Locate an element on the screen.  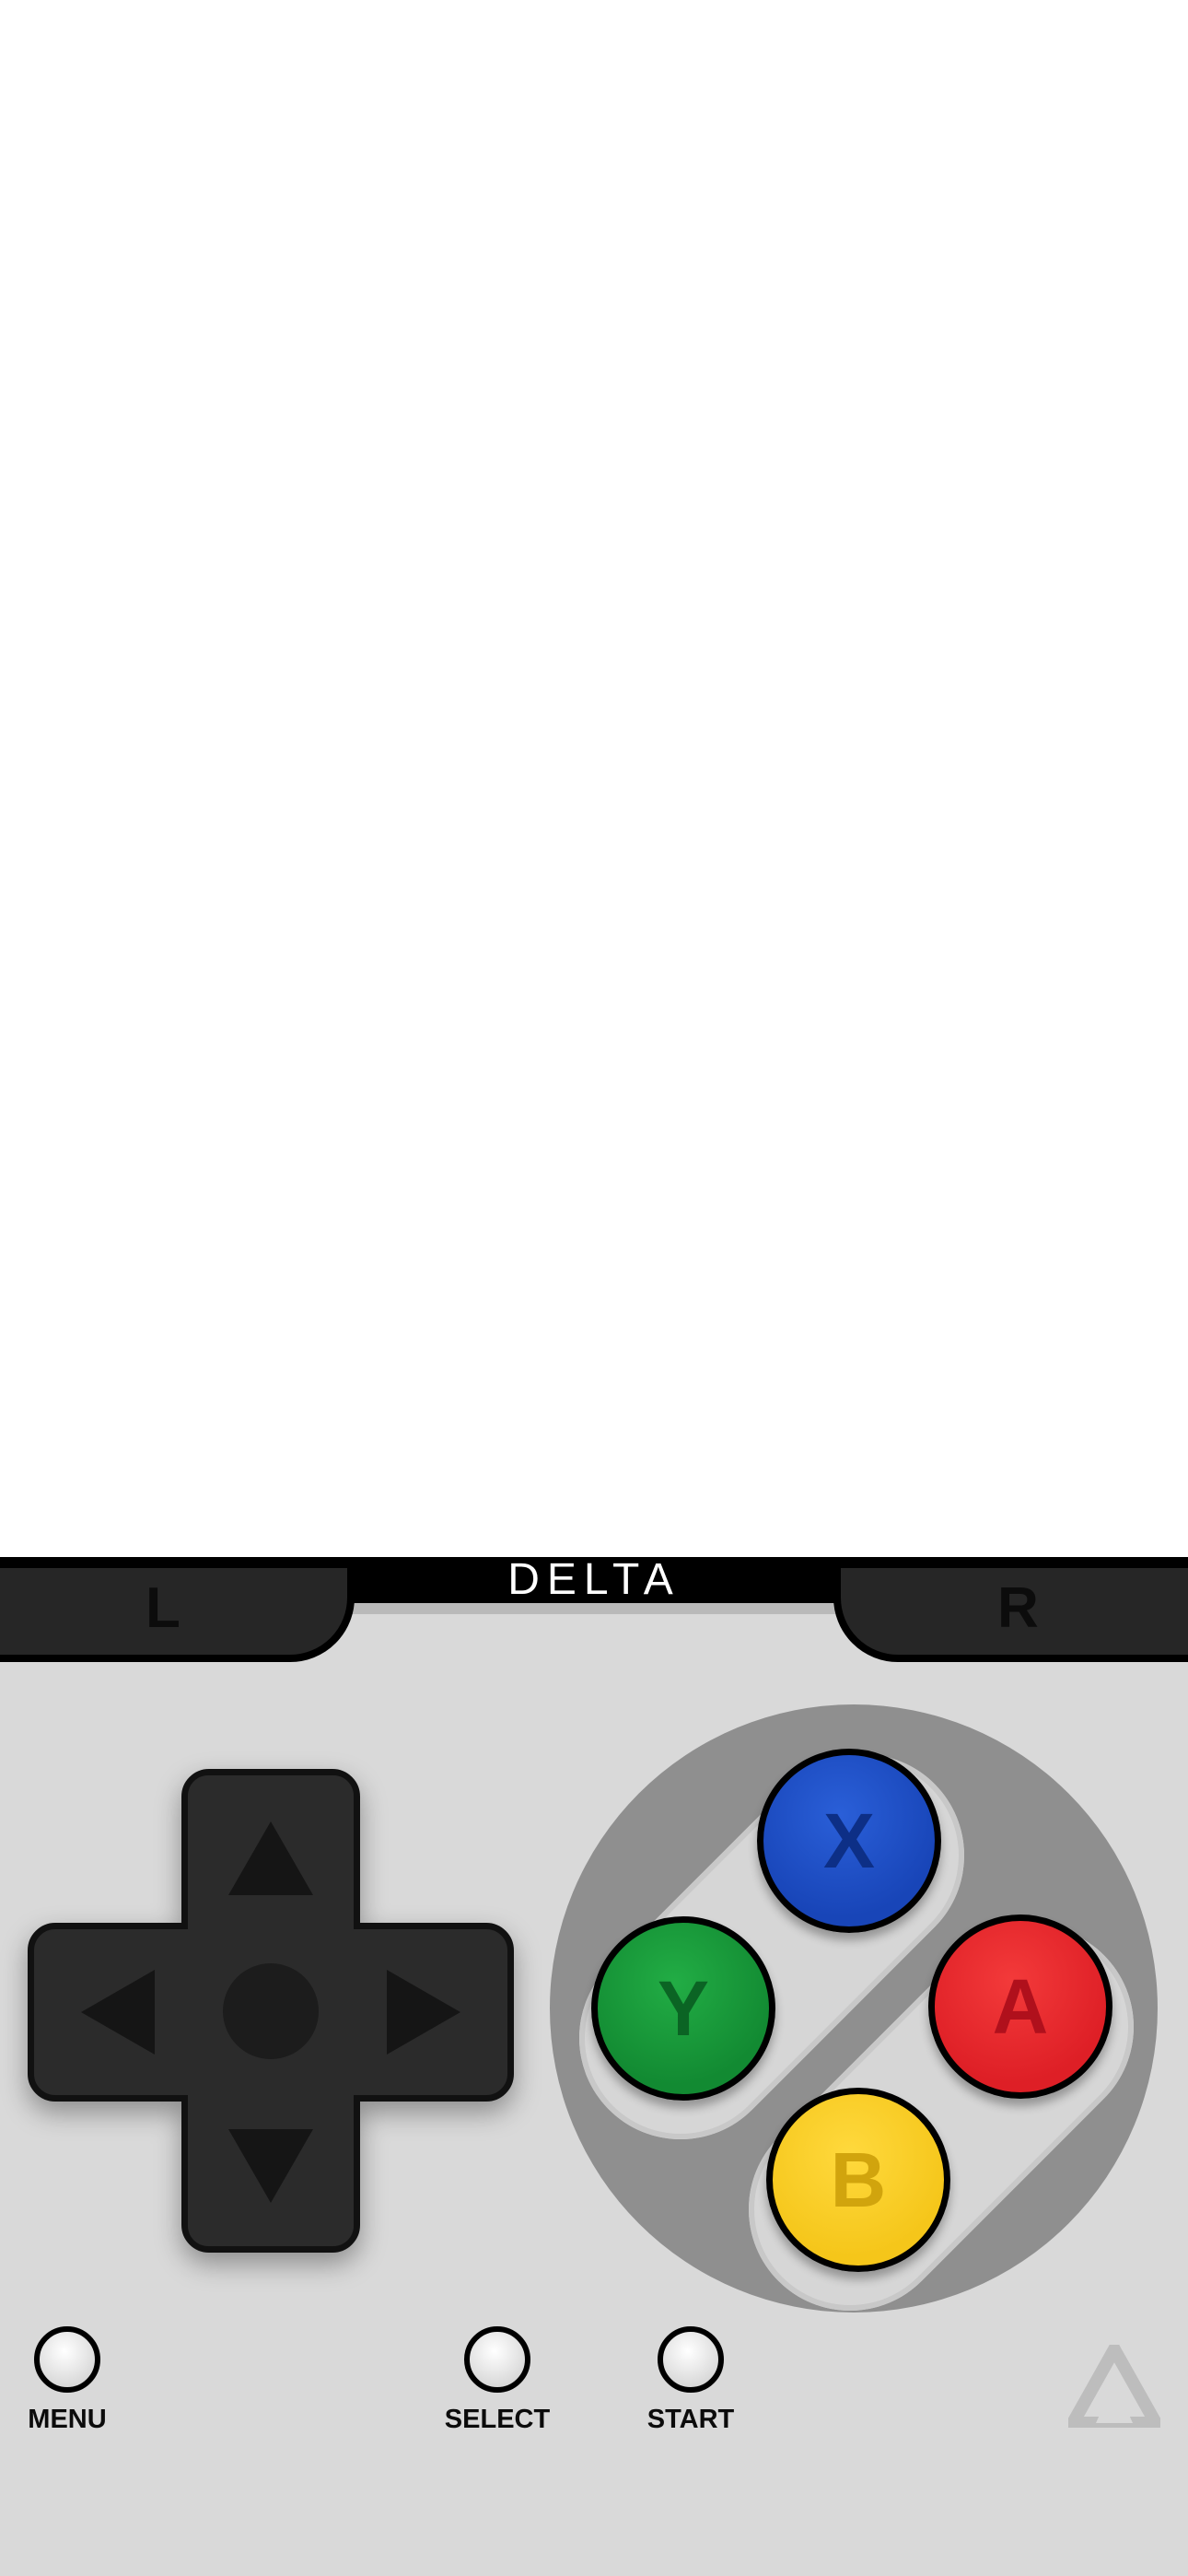
select-button is located at coordinates (497, 2359).